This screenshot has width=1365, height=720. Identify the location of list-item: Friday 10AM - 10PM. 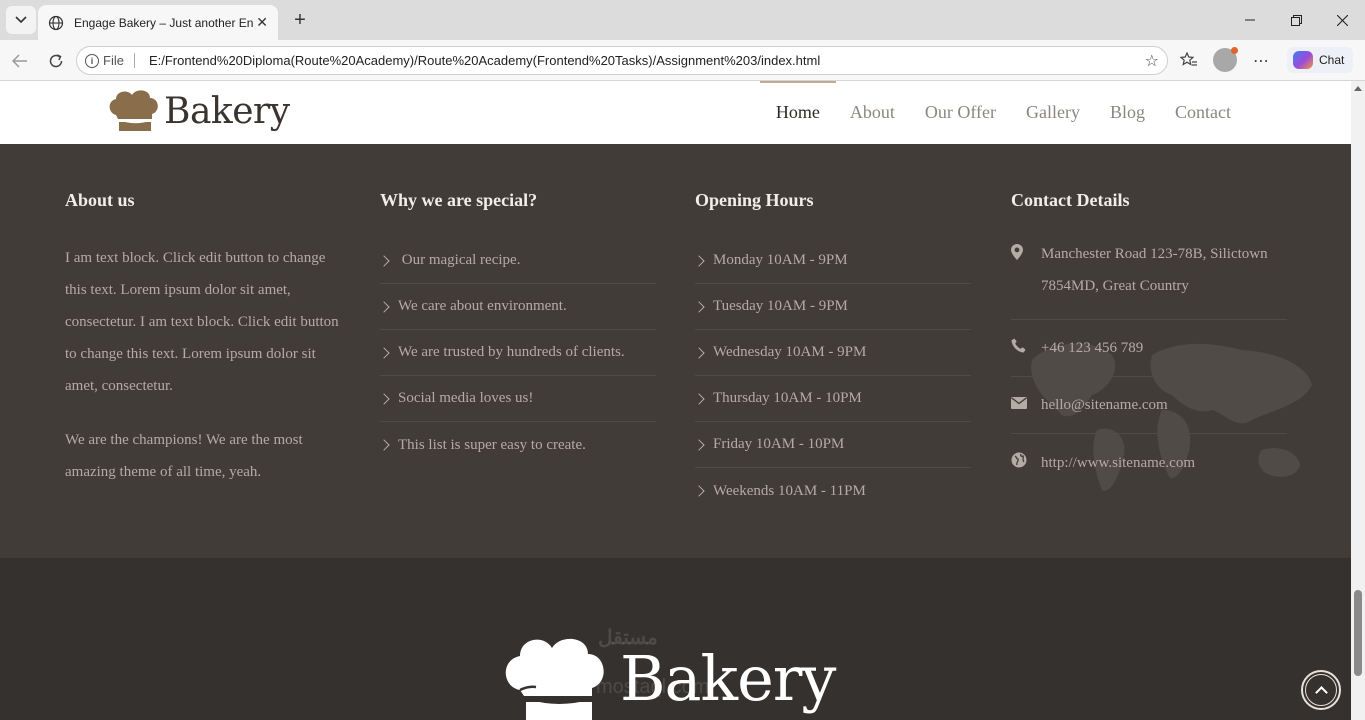
(832, 445).